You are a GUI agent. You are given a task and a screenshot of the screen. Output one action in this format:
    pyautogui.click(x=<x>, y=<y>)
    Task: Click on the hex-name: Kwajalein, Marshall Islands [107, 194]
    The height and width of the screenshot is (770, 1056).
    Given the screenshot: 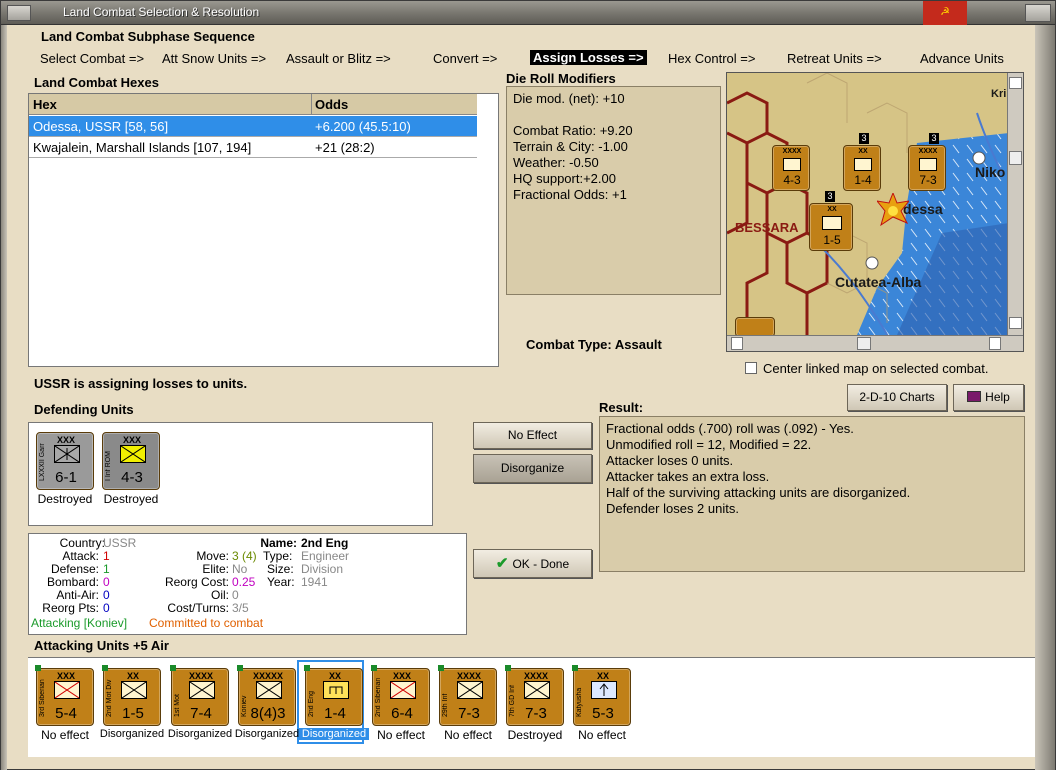 What is the action you would take?
    pyautogui.click(x=142, y=147)
    